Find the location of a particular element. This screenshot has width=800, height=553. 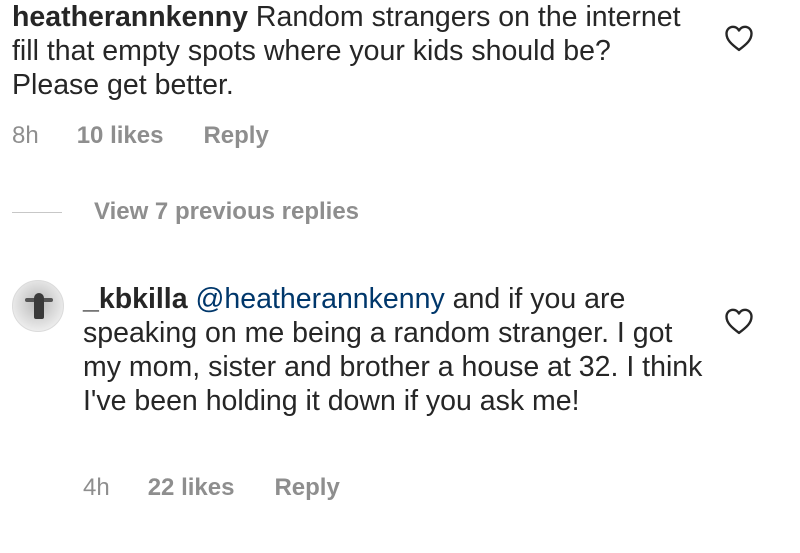

avatar is located at coordinates (38, 306).